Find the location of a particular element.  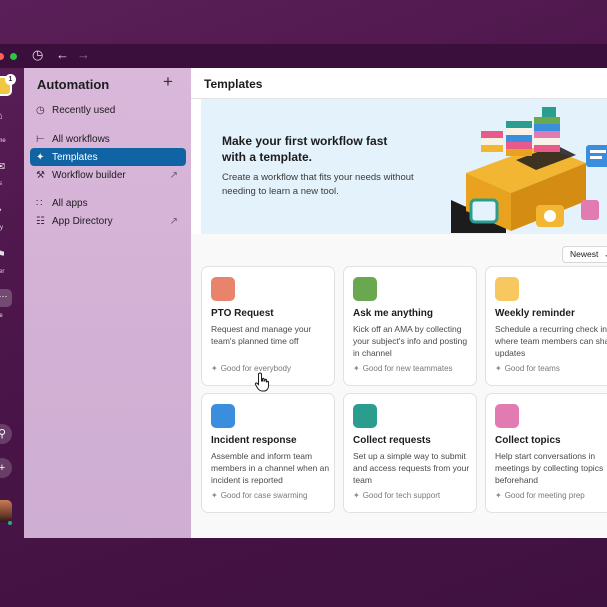

rail-label-more: ore is located at coordinates (1, 316).